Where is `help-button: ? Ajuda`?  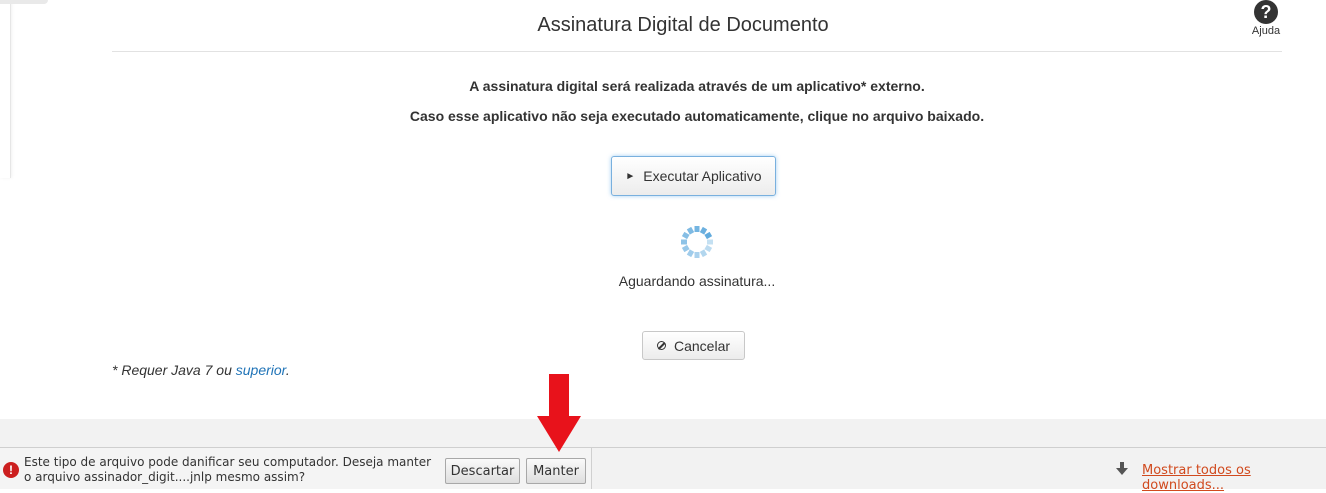 help-button: ? Ajuda is located at coordinates (1266, 18).